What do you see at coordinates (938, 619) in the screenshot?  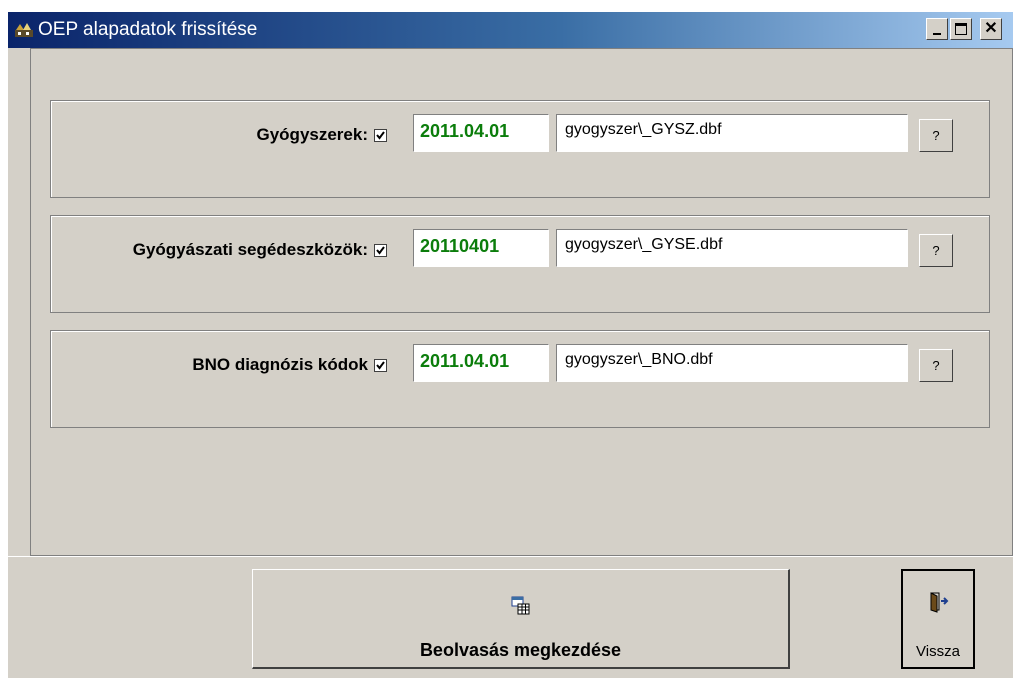 I see `back-button: Vissza` at bounding box center [938, 619].